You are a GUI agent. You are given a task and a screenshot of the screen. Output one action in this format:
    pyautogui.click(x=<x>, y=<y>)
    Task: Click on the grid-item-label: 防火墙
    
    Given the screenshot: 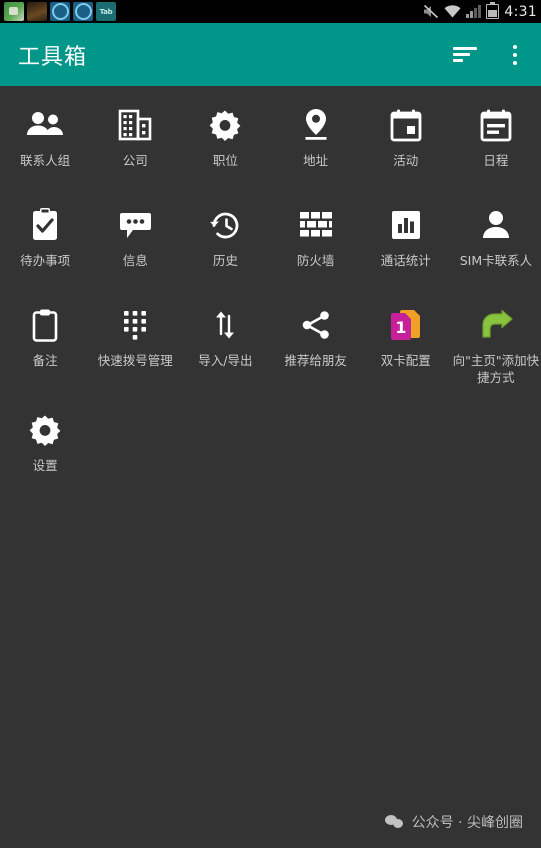 What is the action you would take?
    pyautogui.click(x=315, y=260)
    